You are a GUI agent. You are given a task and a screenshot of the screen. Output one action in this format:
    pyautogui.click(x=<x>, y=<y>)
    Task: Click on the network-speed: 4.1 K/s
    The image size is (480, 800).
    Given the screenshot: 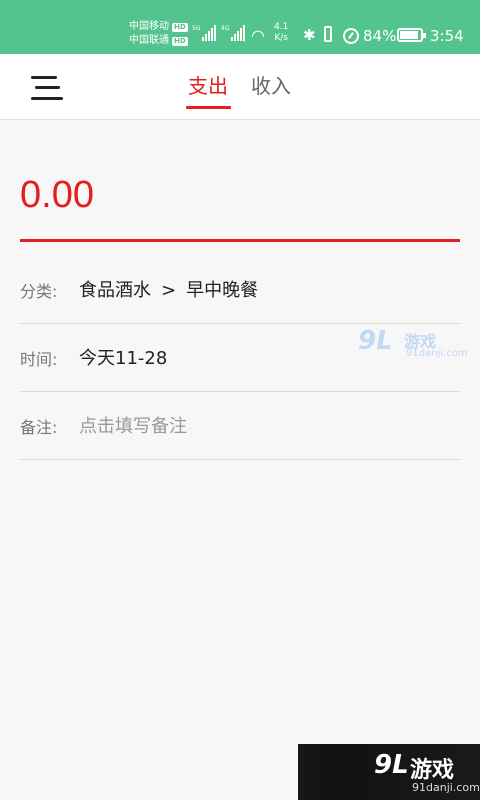 What is the action you would take?
    pyautogui.click(x=281, y=33)
    